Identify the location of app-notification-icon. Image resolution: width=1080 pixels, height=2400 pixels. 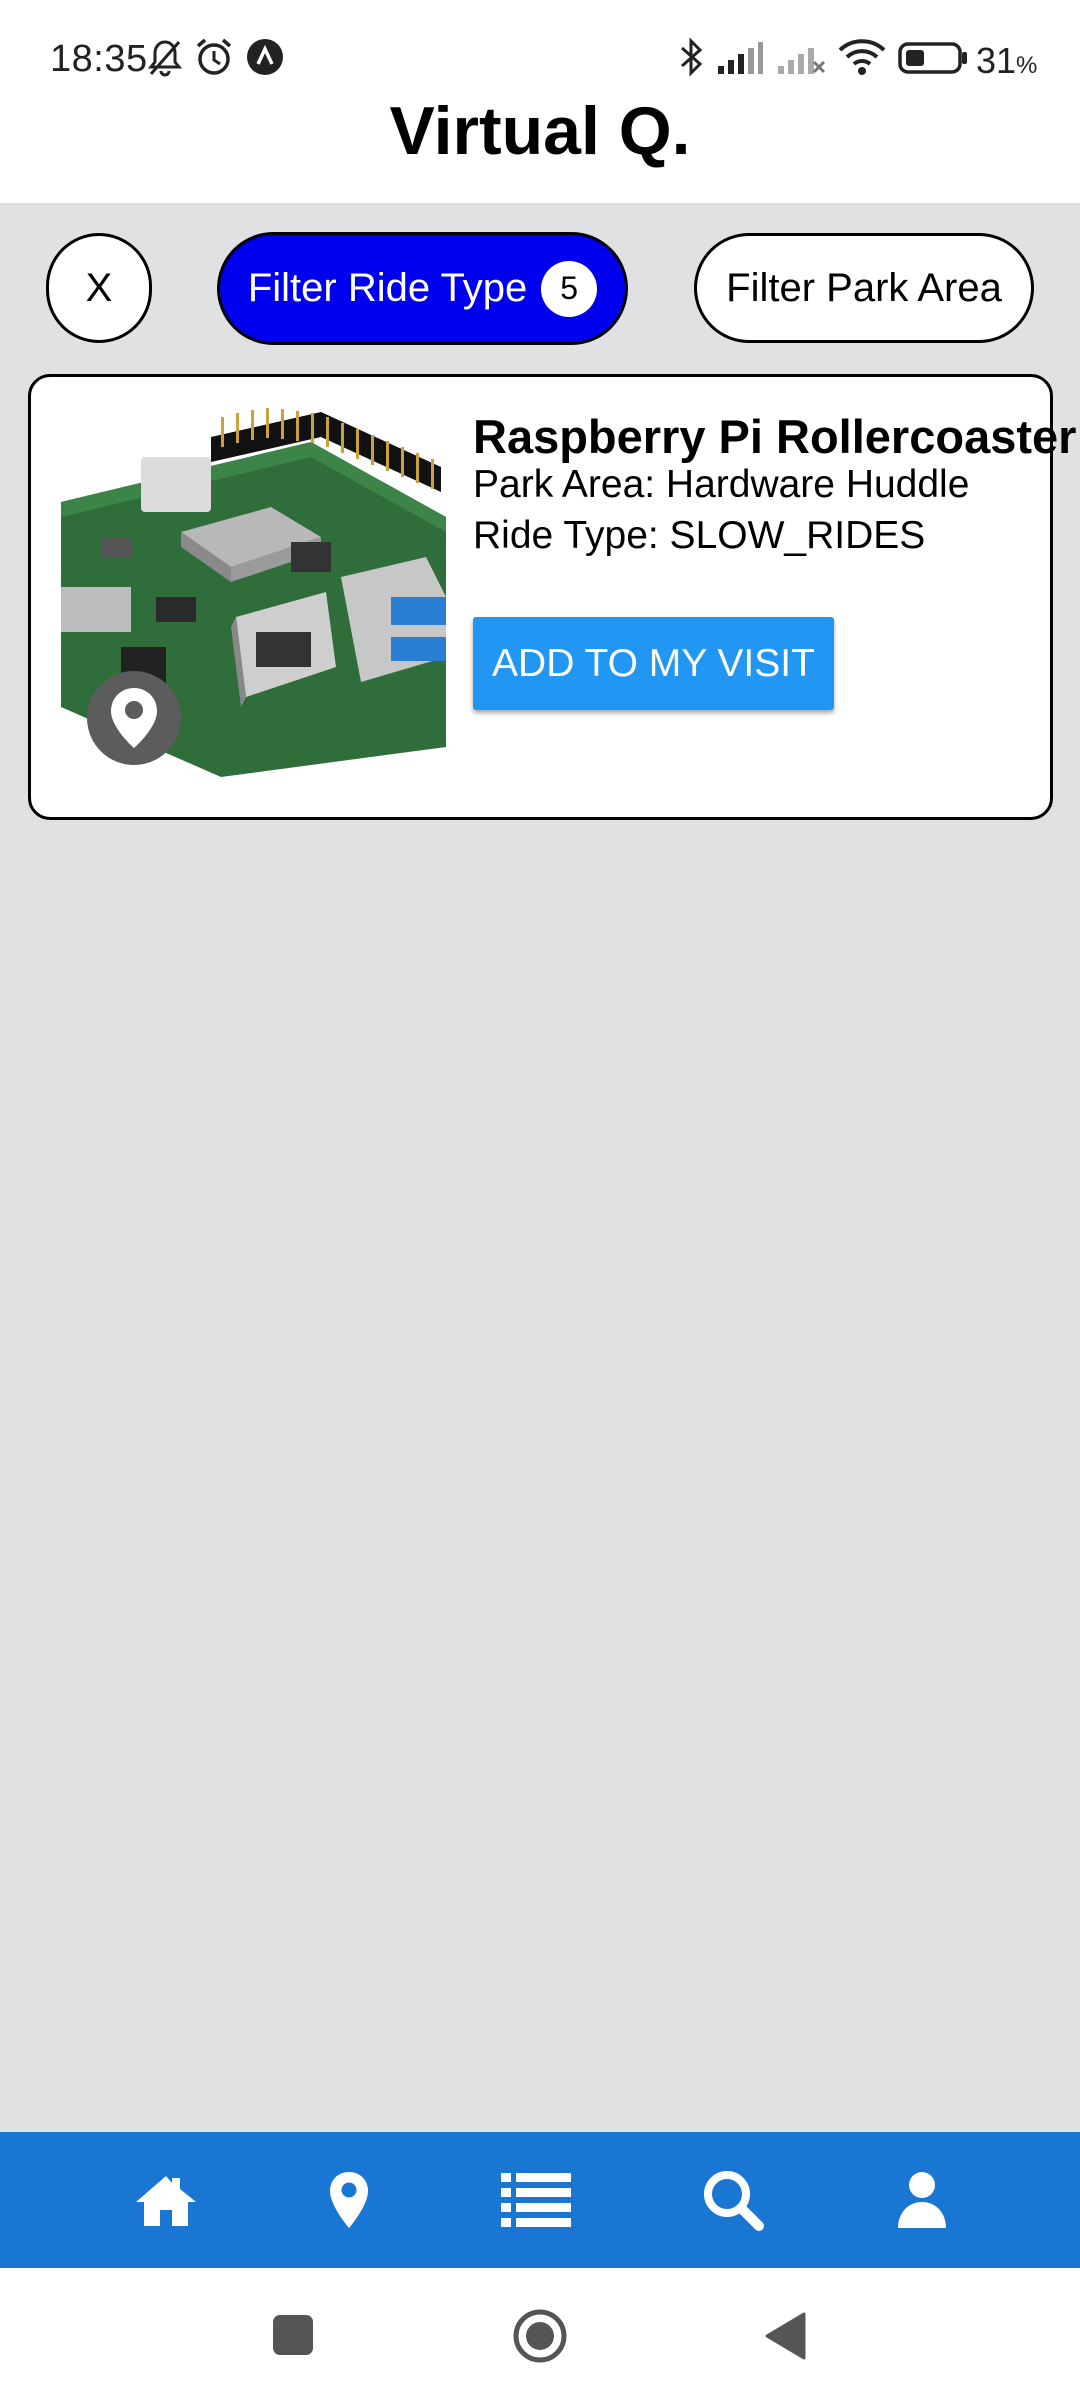
(265, 59).